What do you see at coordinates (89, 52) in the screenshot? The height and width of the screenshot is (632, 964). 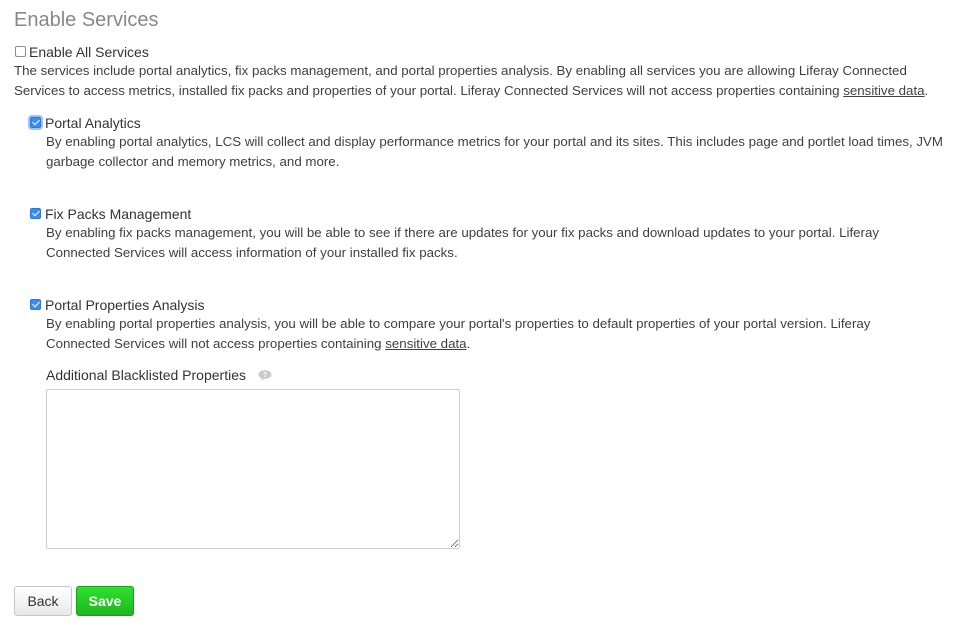 I see `enable-all-services-label: Enable All Services` at bounding box center [89, 52].